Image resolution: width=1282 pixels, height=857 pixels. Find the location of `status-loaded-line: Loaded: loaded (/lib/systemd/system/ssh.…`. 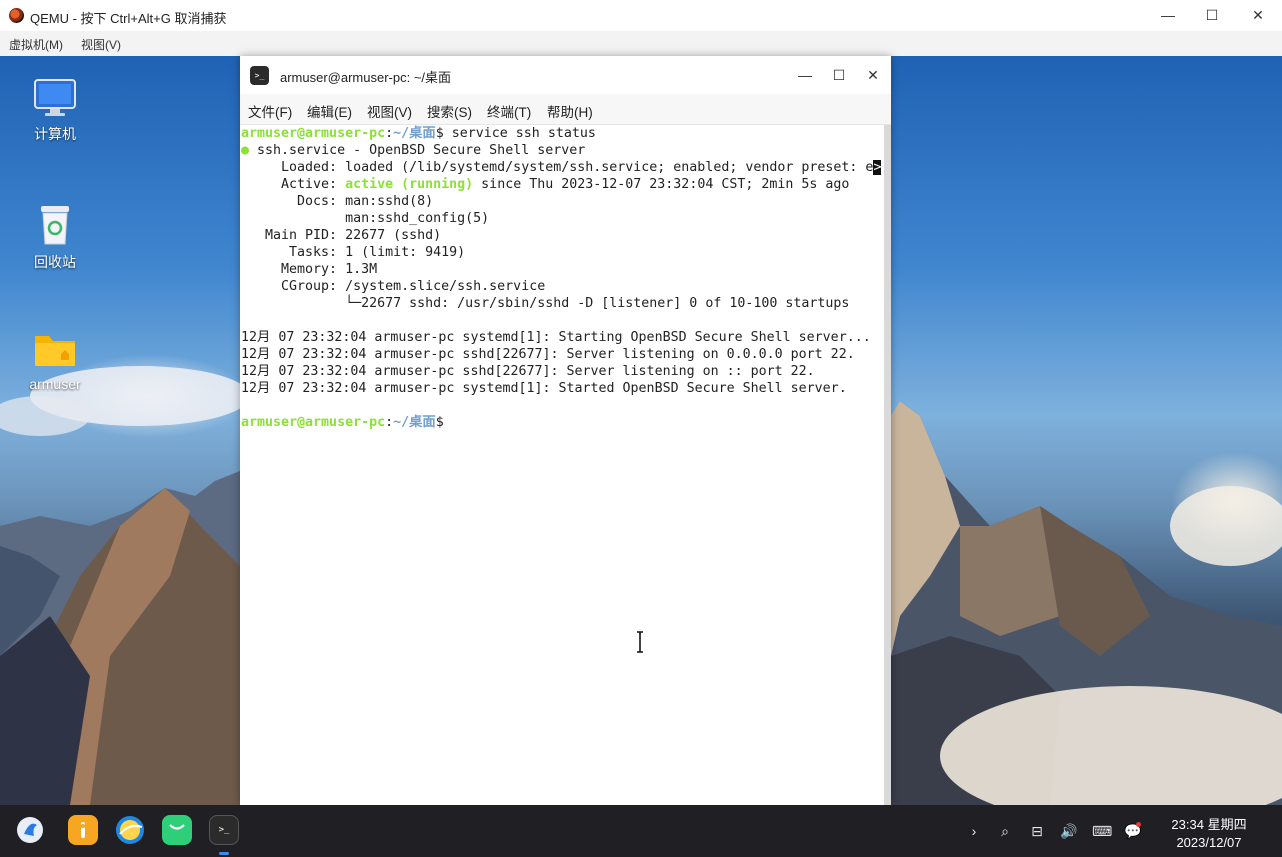

status-loaded-line: Loaded: loaded (/lib/systemd/system/ssh.… is located at coordinates (561, 167).